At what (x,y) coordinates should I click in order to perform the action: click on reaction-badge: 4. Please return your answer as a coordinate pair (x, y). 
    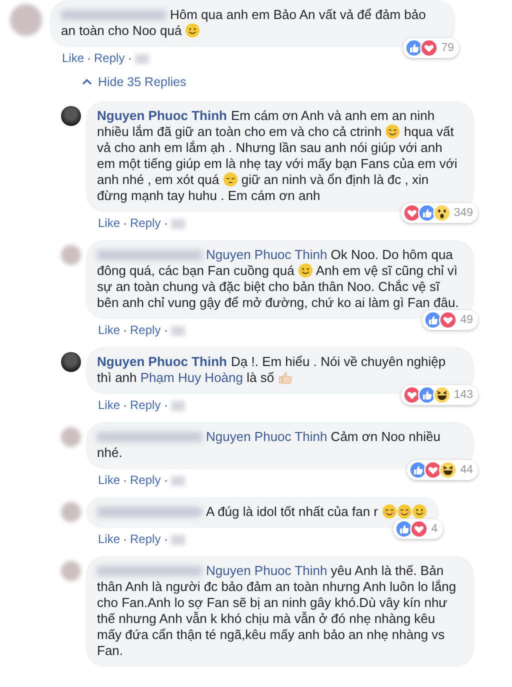
    Looking at the image, I should click on (418, 529).